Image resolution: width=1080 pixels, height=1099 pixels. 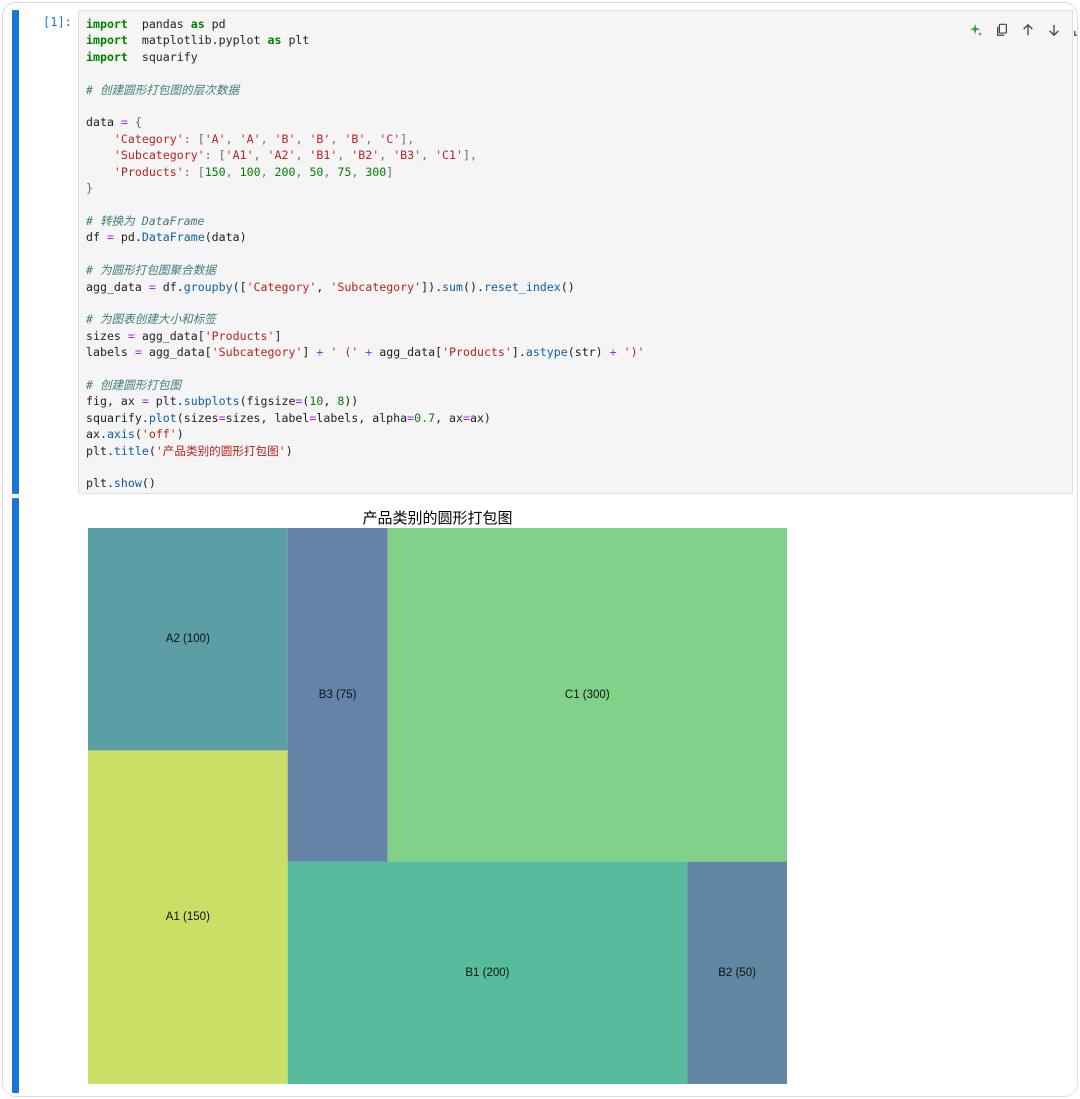 What do you see at coordinates (437, 518) in the screenshot?
I see `chart-title: 产品类别的圆形打包图` at bounding box center [437, 518].